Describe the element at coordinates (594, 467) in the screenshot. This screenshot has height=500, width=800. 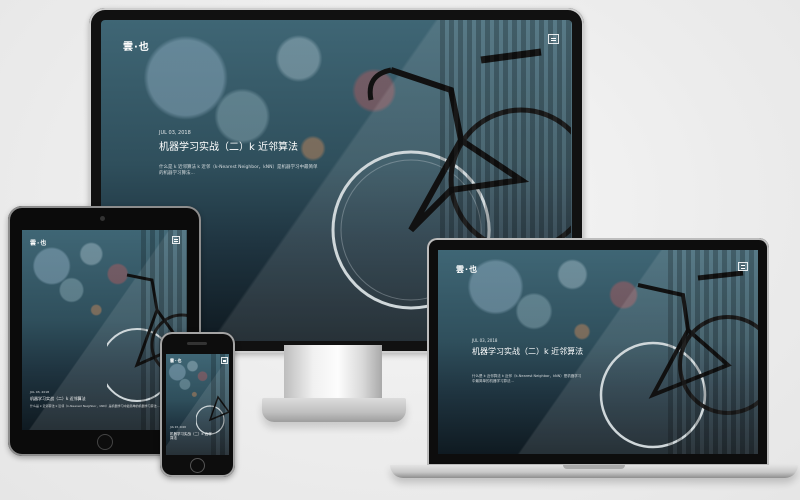
I see `macbook-notch` at that location.